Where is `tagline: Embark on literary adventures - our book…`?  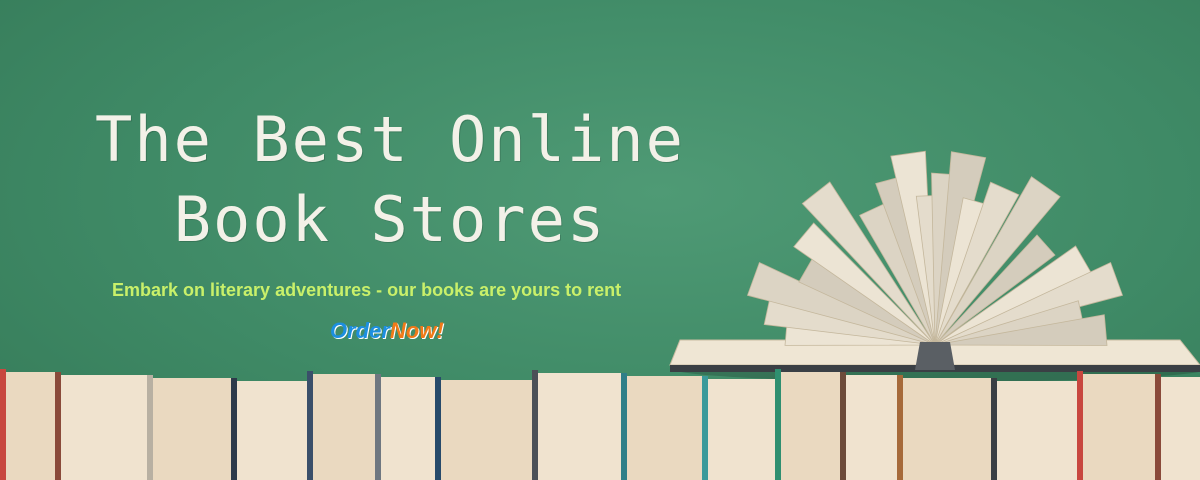
tagline: Embark on literary adventures - our book… is located at coordinates (367, 290).